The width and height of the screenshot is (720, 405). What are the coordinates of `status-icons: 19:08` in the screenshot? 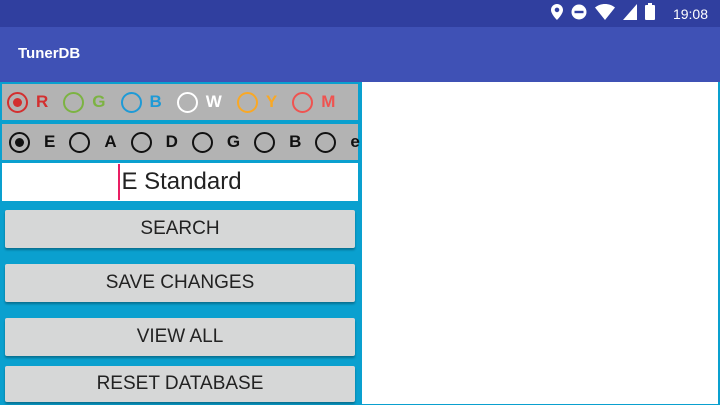 It's located at (635, 13).